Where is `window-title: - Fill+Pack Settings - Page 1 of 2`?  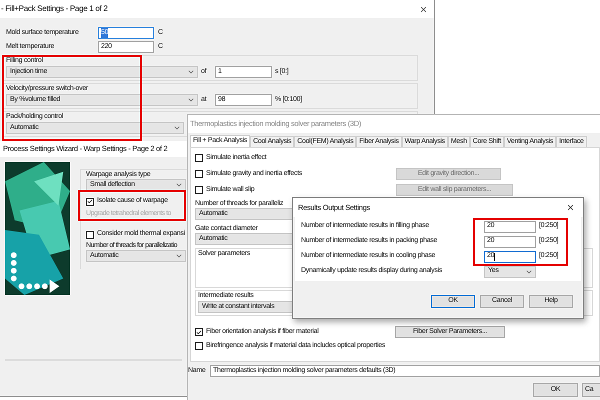
window-title: - Fill+Pack Settings - Page 1 of 2 is located at coordinates (54, 9).